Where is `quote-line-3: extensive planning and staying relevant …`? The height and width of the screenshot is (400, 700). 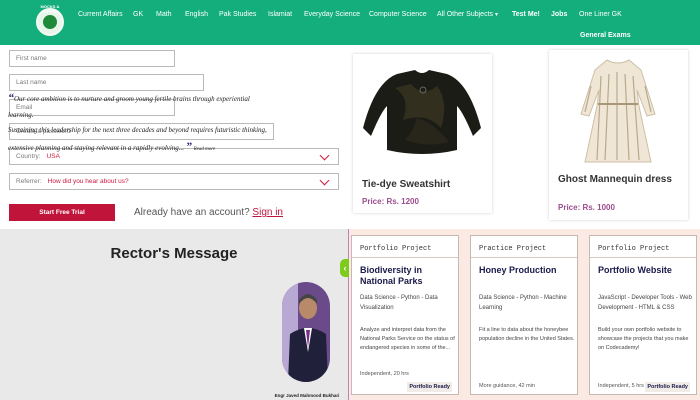
quote-line-3: extensive planning and staying relevant … is located at coordinates (96, 147).